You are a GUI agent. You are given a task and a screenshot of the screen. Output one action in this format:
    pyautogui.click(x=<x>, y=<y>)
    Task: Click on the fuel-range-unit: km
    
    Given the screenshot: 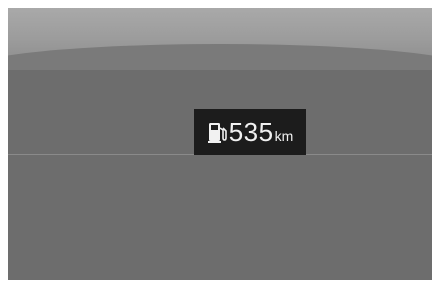 What is the action you would take?
    pyautogui.click(x=284, y=136)
    